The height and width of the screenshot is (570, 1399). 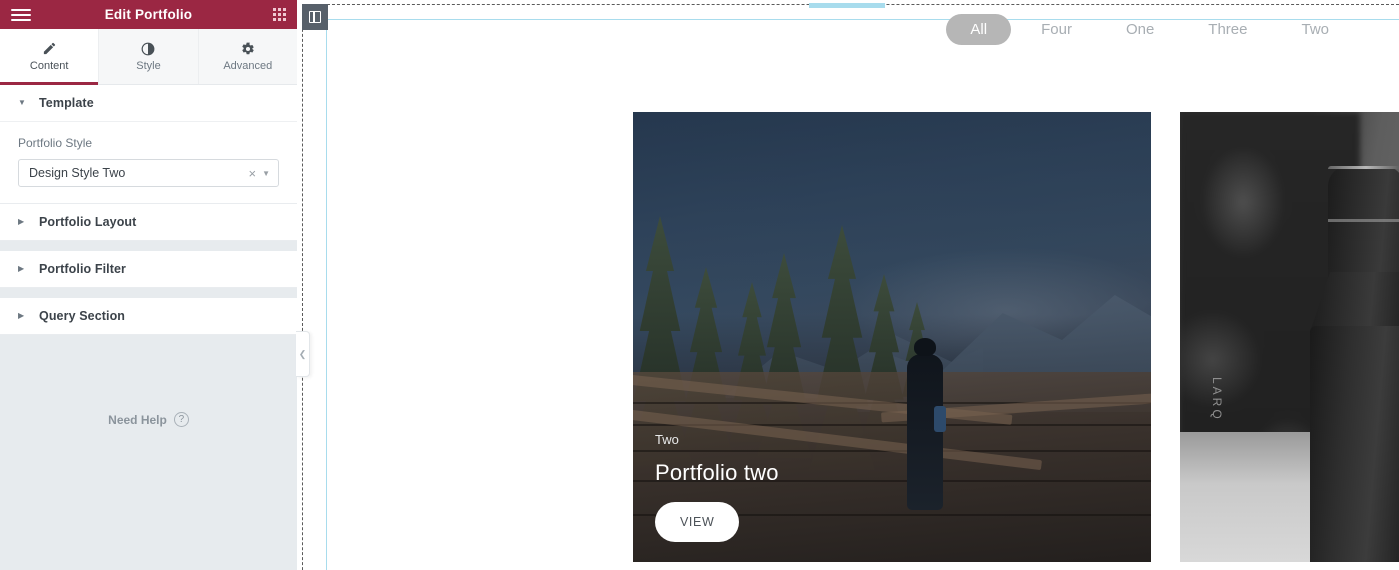 I want to click on portfolio-image-bottle: LARQ, so click(x=1289, y=337).